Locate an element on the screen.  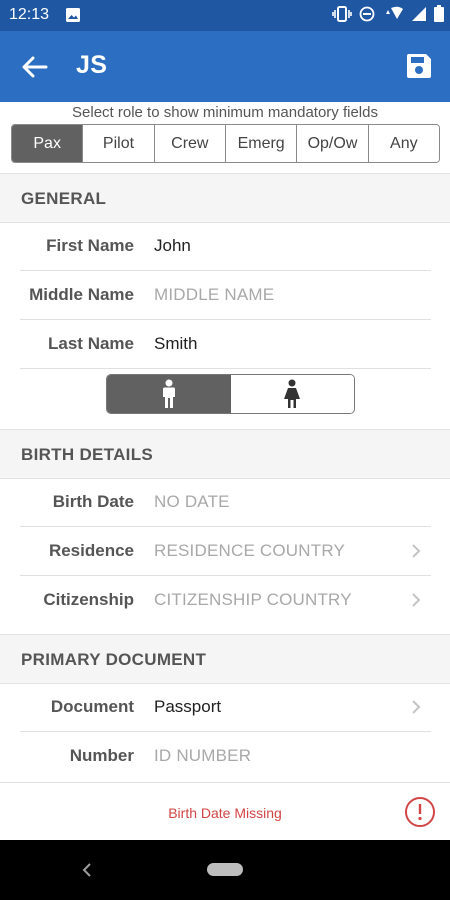
gender-option-female is located at coordinates (292, 394).